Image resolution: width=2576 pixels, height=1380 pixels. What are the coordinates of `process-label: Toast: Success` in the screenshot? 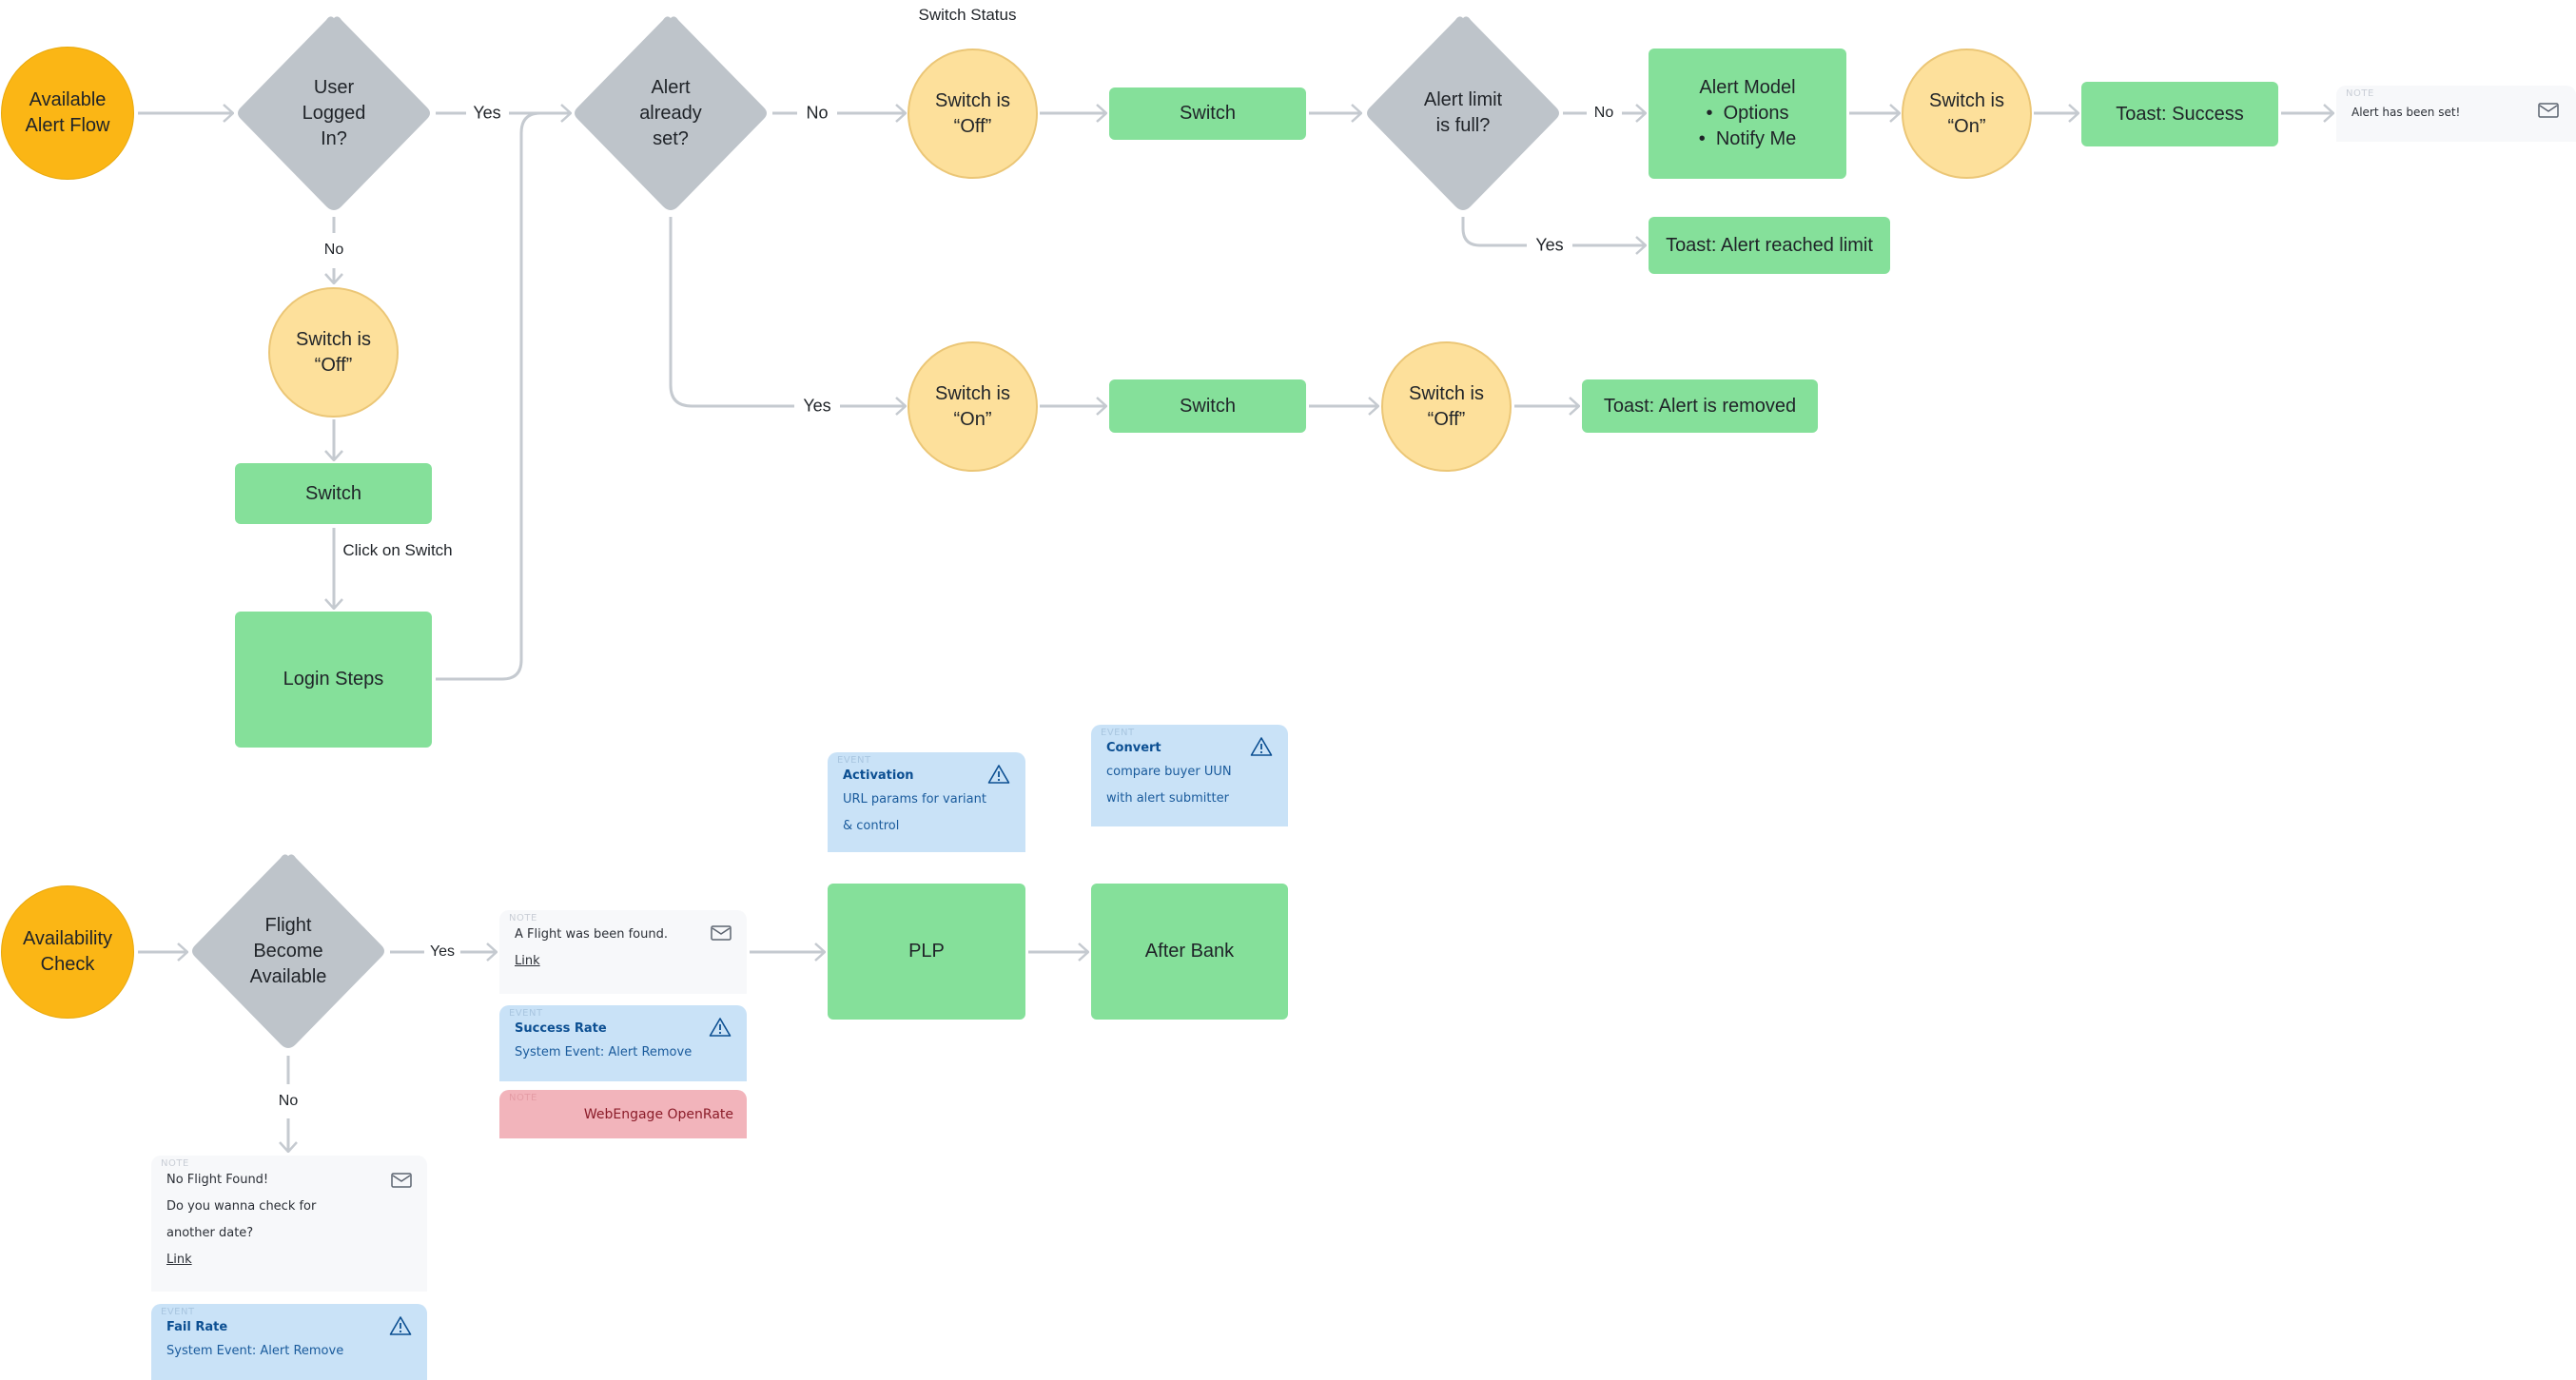 It's located at (2180, 114).